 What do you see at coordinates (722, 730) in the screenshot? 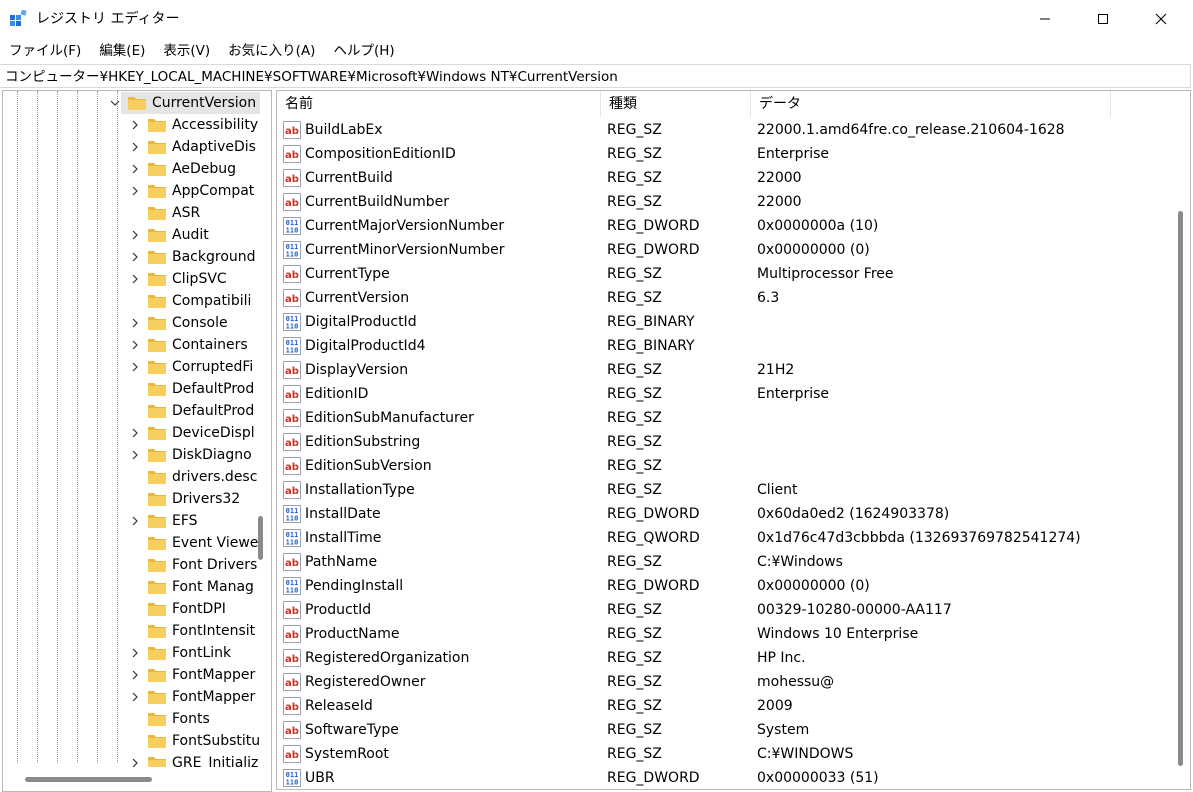
I see `value-row: ab SoftwareType REG_SZ System` at bounding box center [722, 730].